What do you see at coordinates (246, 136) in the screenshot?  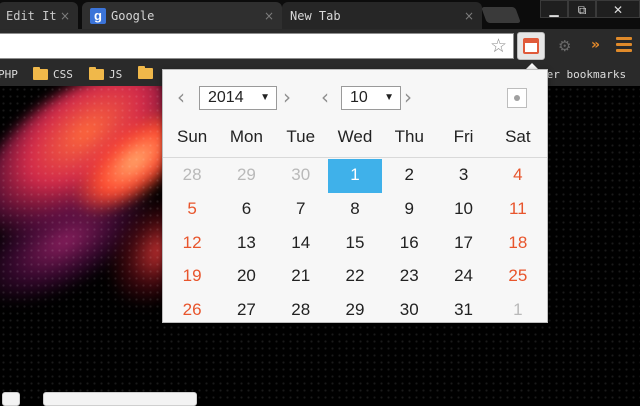 I see `weekday-label: Mon` at bounding box center [246, 136].